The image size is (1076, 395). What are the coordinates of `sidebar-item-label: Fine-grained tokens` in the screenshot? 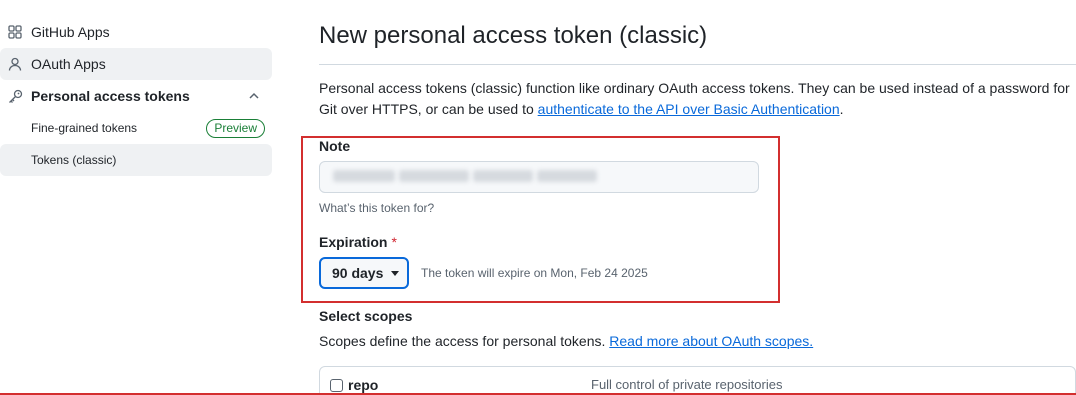 It's located at (84, 128).